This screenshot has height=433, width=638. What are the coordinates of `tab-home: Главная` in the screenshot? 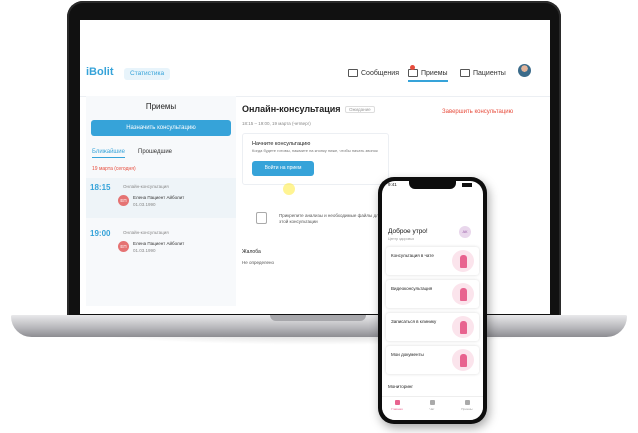 It's located at (397, 405).